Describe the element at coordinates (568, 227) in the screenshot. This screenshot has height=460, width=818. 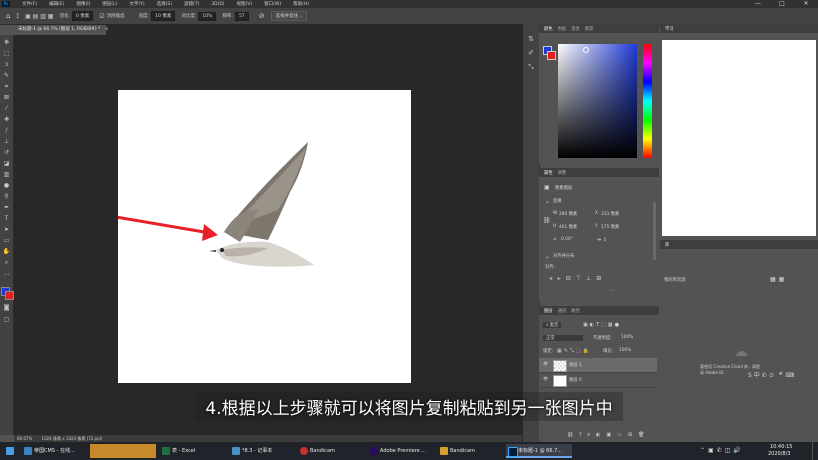
I see `height-field: 461 像素` at that location.